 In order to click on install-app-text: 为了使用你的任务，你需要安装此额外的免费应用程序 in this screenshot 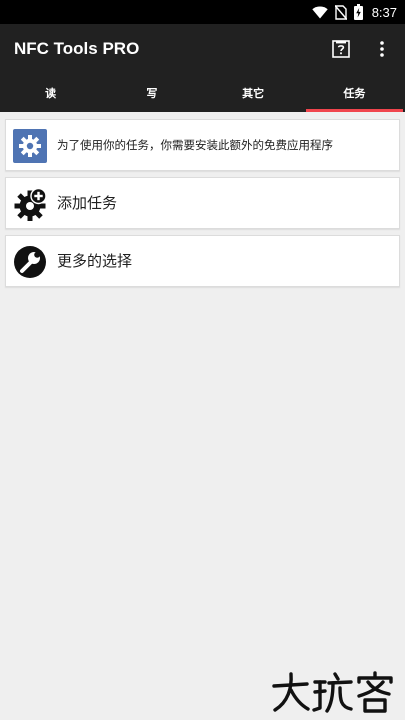, I will do `click(195, 145)`.